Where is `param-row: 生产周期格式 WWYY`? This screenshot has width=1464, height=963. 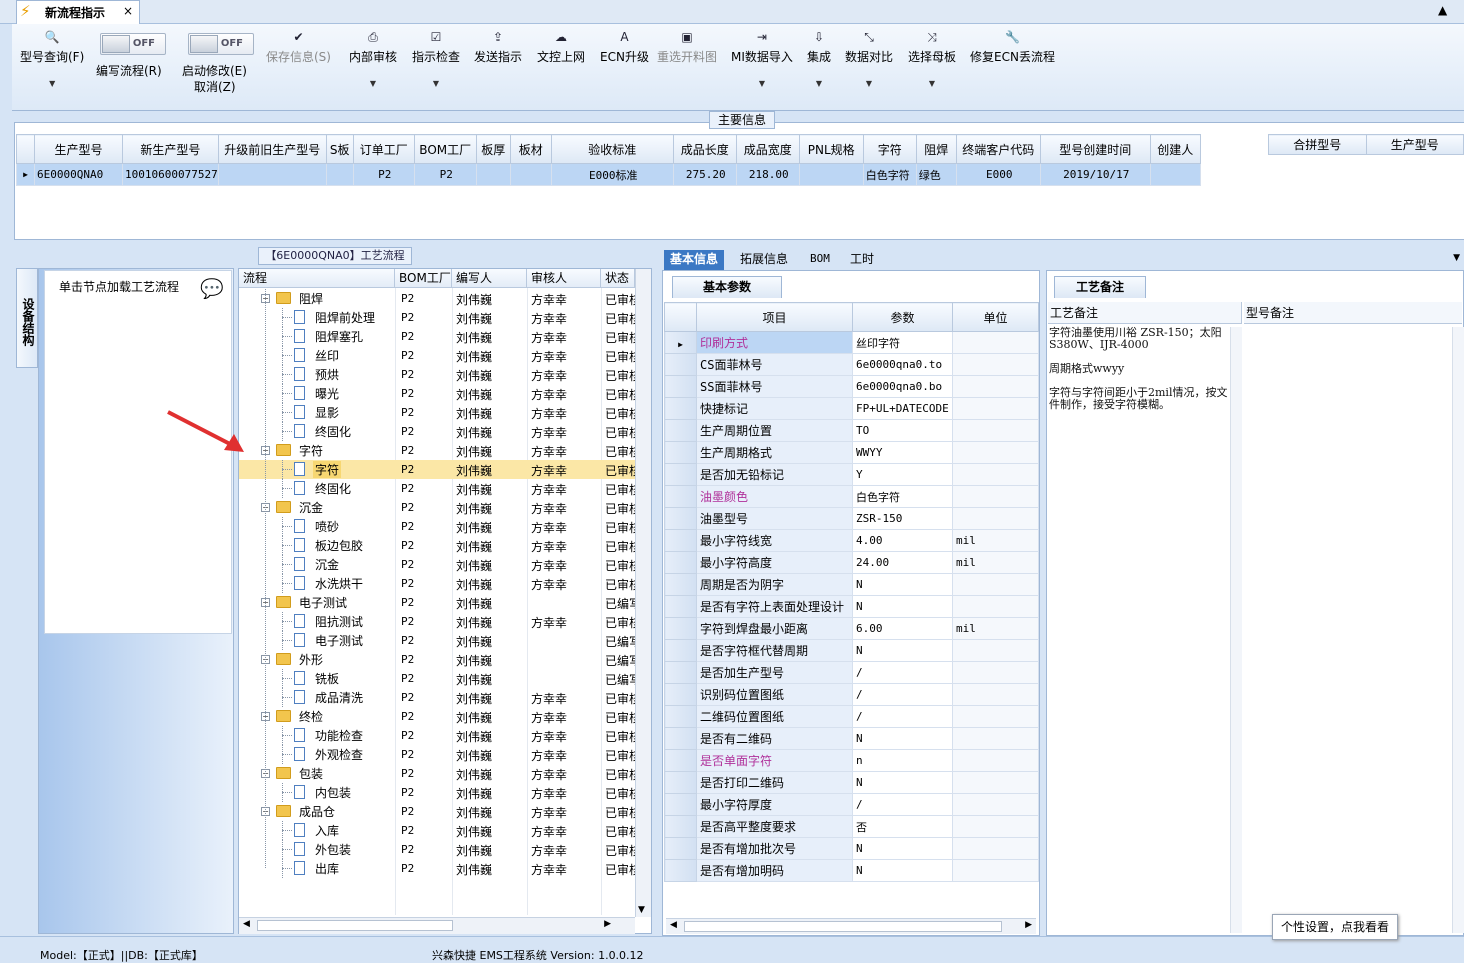
param-row: 生产周期格式 WWYY is located at coordinates (851, 452).